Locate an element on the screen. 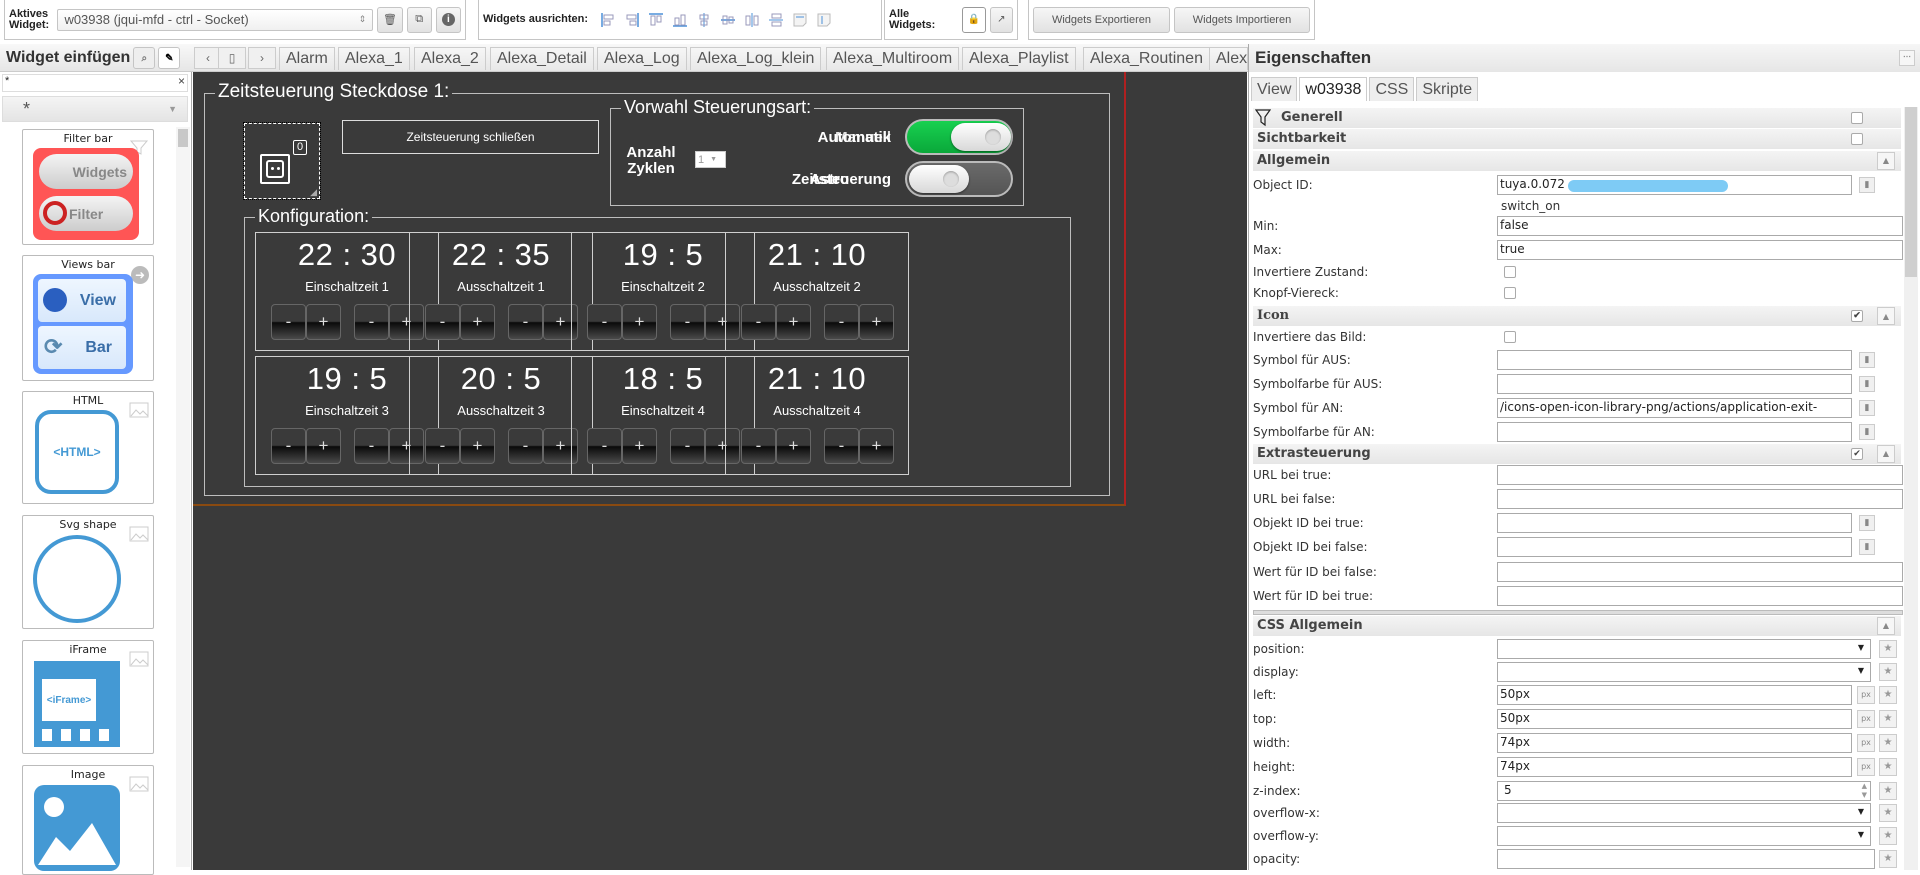 Image resolution: width=1920 pixels, height=875 pixels. oid-false-input is located at coordinates (1674, 547).